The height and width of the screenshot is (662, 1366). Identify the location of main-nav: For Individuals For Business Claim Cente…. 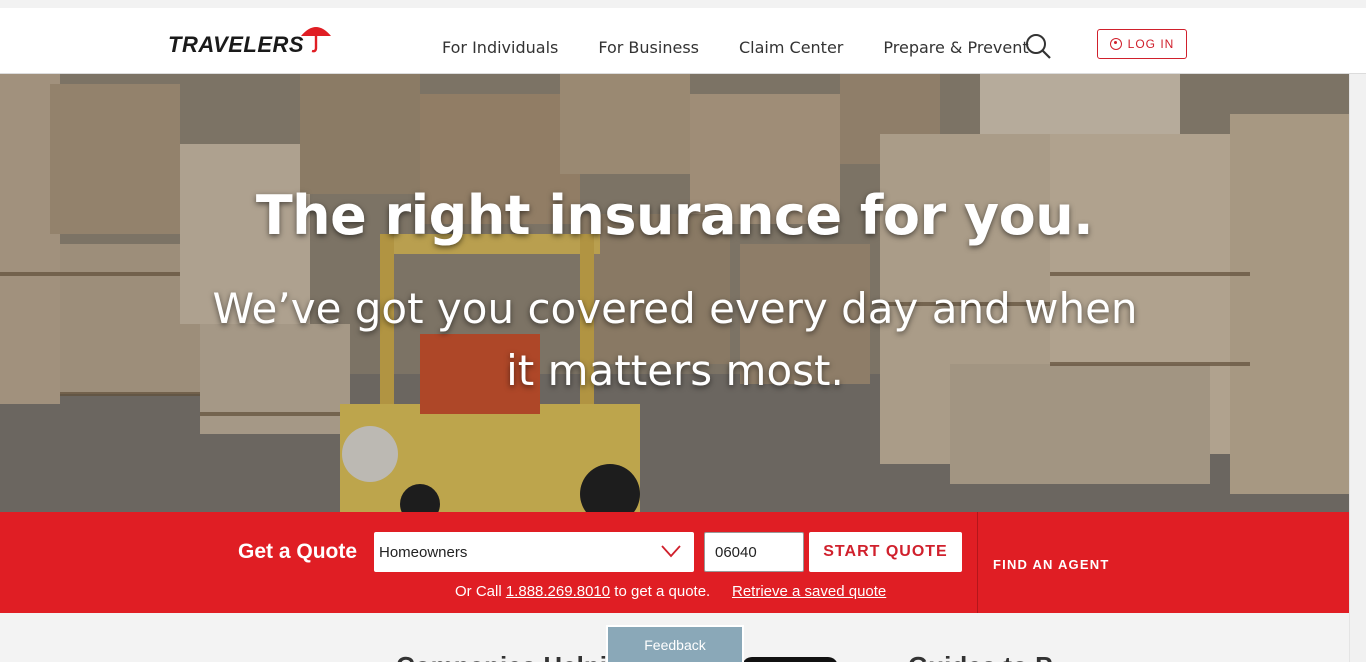
(755, 47).